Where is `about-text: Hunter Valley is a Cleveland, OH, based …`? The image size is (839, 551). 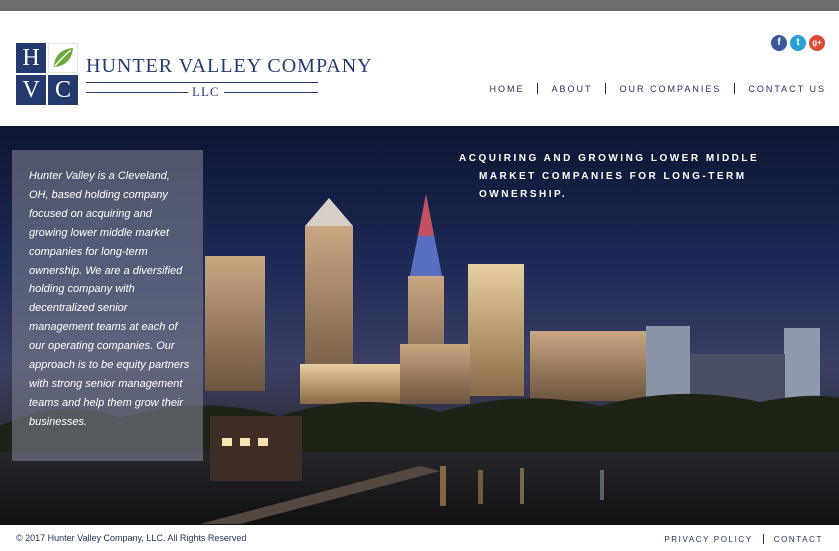
about-text: Hunter Valley is a Cleveland, OH, based … is located at coordinates (109, 299).